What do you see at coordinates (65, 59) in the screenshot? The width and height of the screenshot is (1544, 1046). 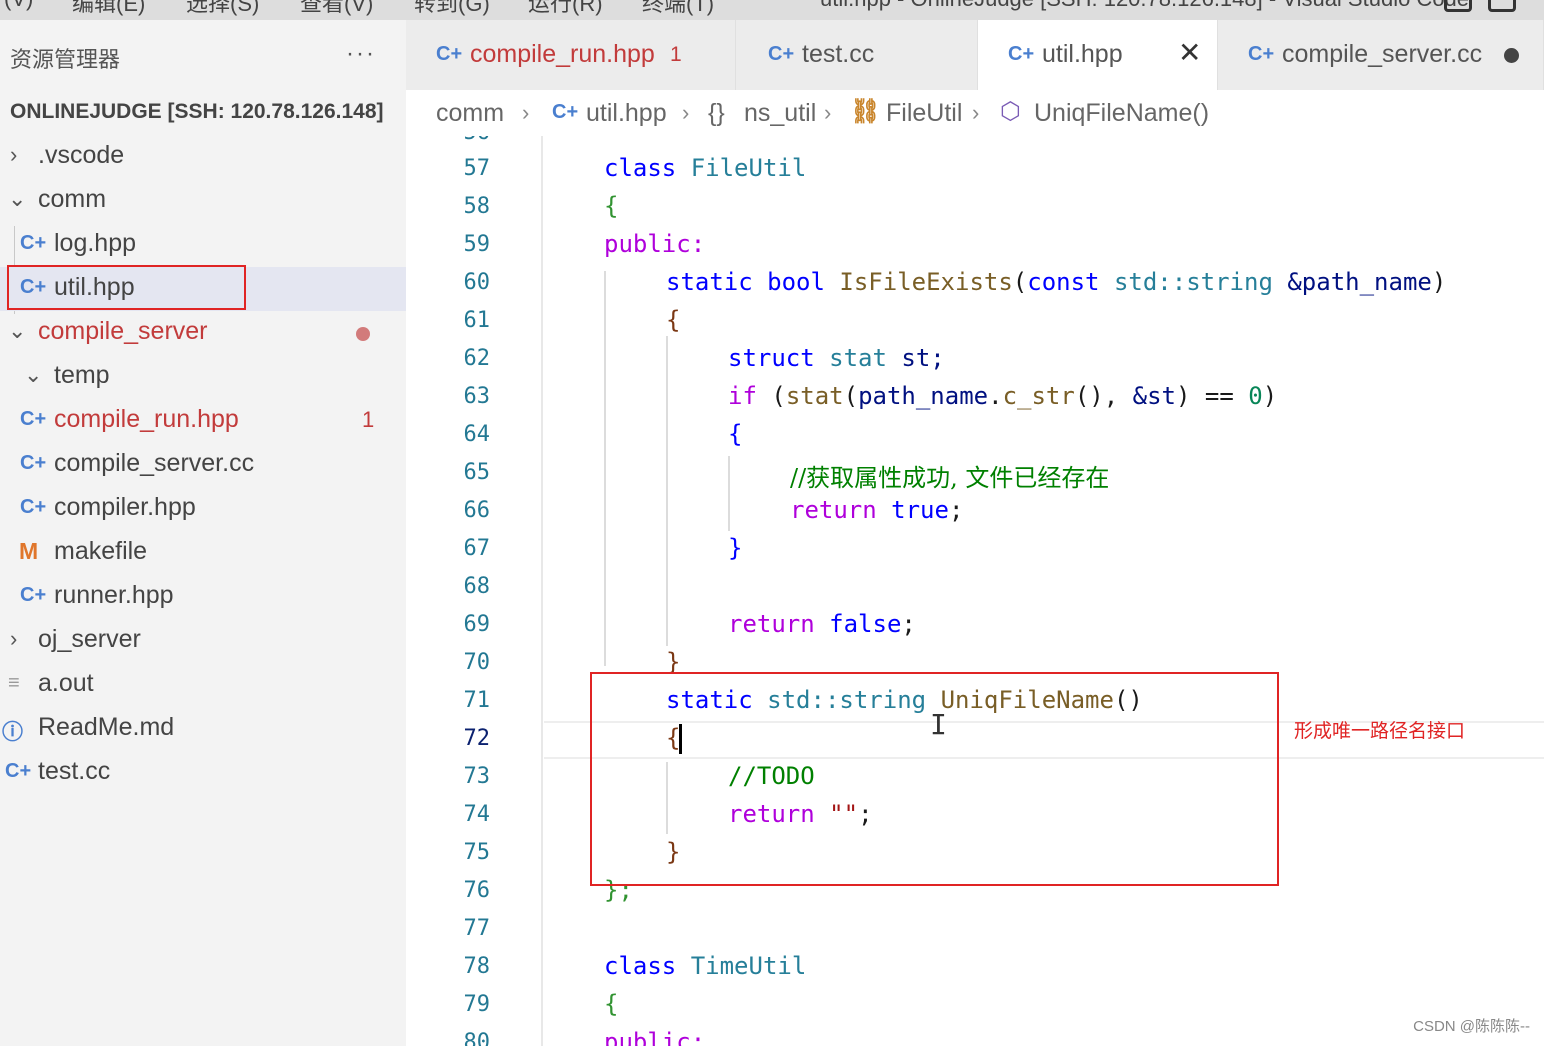 I see `explorer-title: 资源管理器` at bounding box center [65, 59].